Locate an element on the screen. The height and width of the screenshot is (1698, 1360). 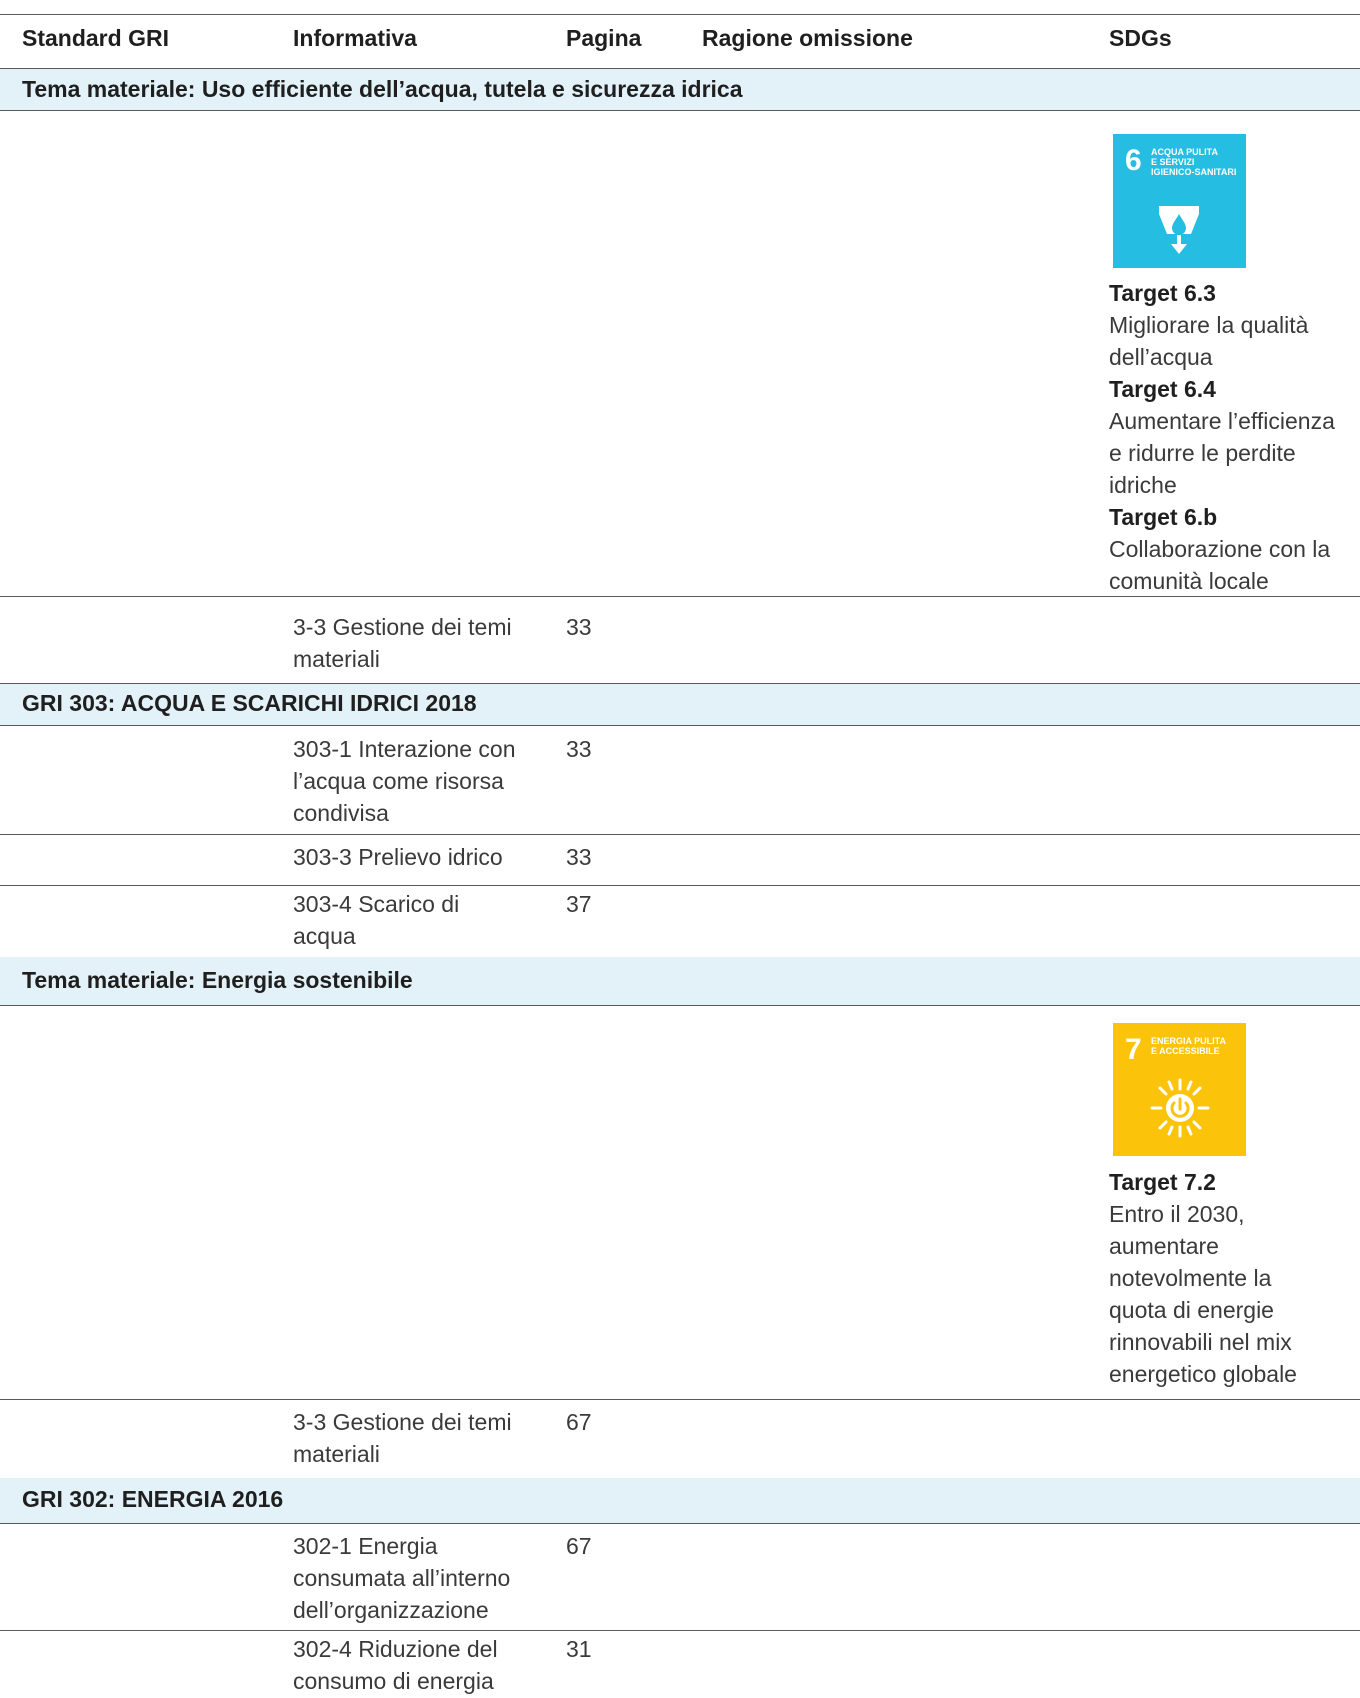
table-row-energy-3-3: 3-3 Gestione dei temi materiali is located at coordinates (402, 1438).